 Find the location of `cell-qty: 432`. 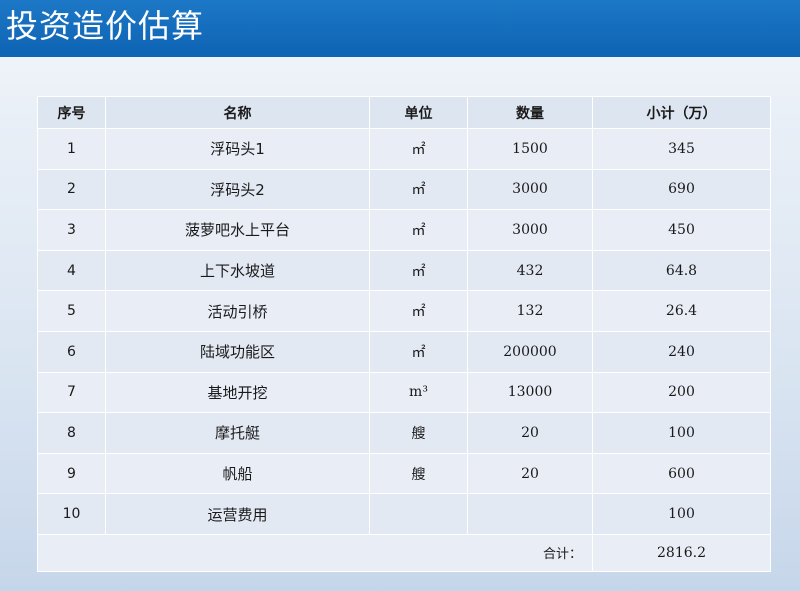

cell-qty: 432 is located at coordinates (530, 270).